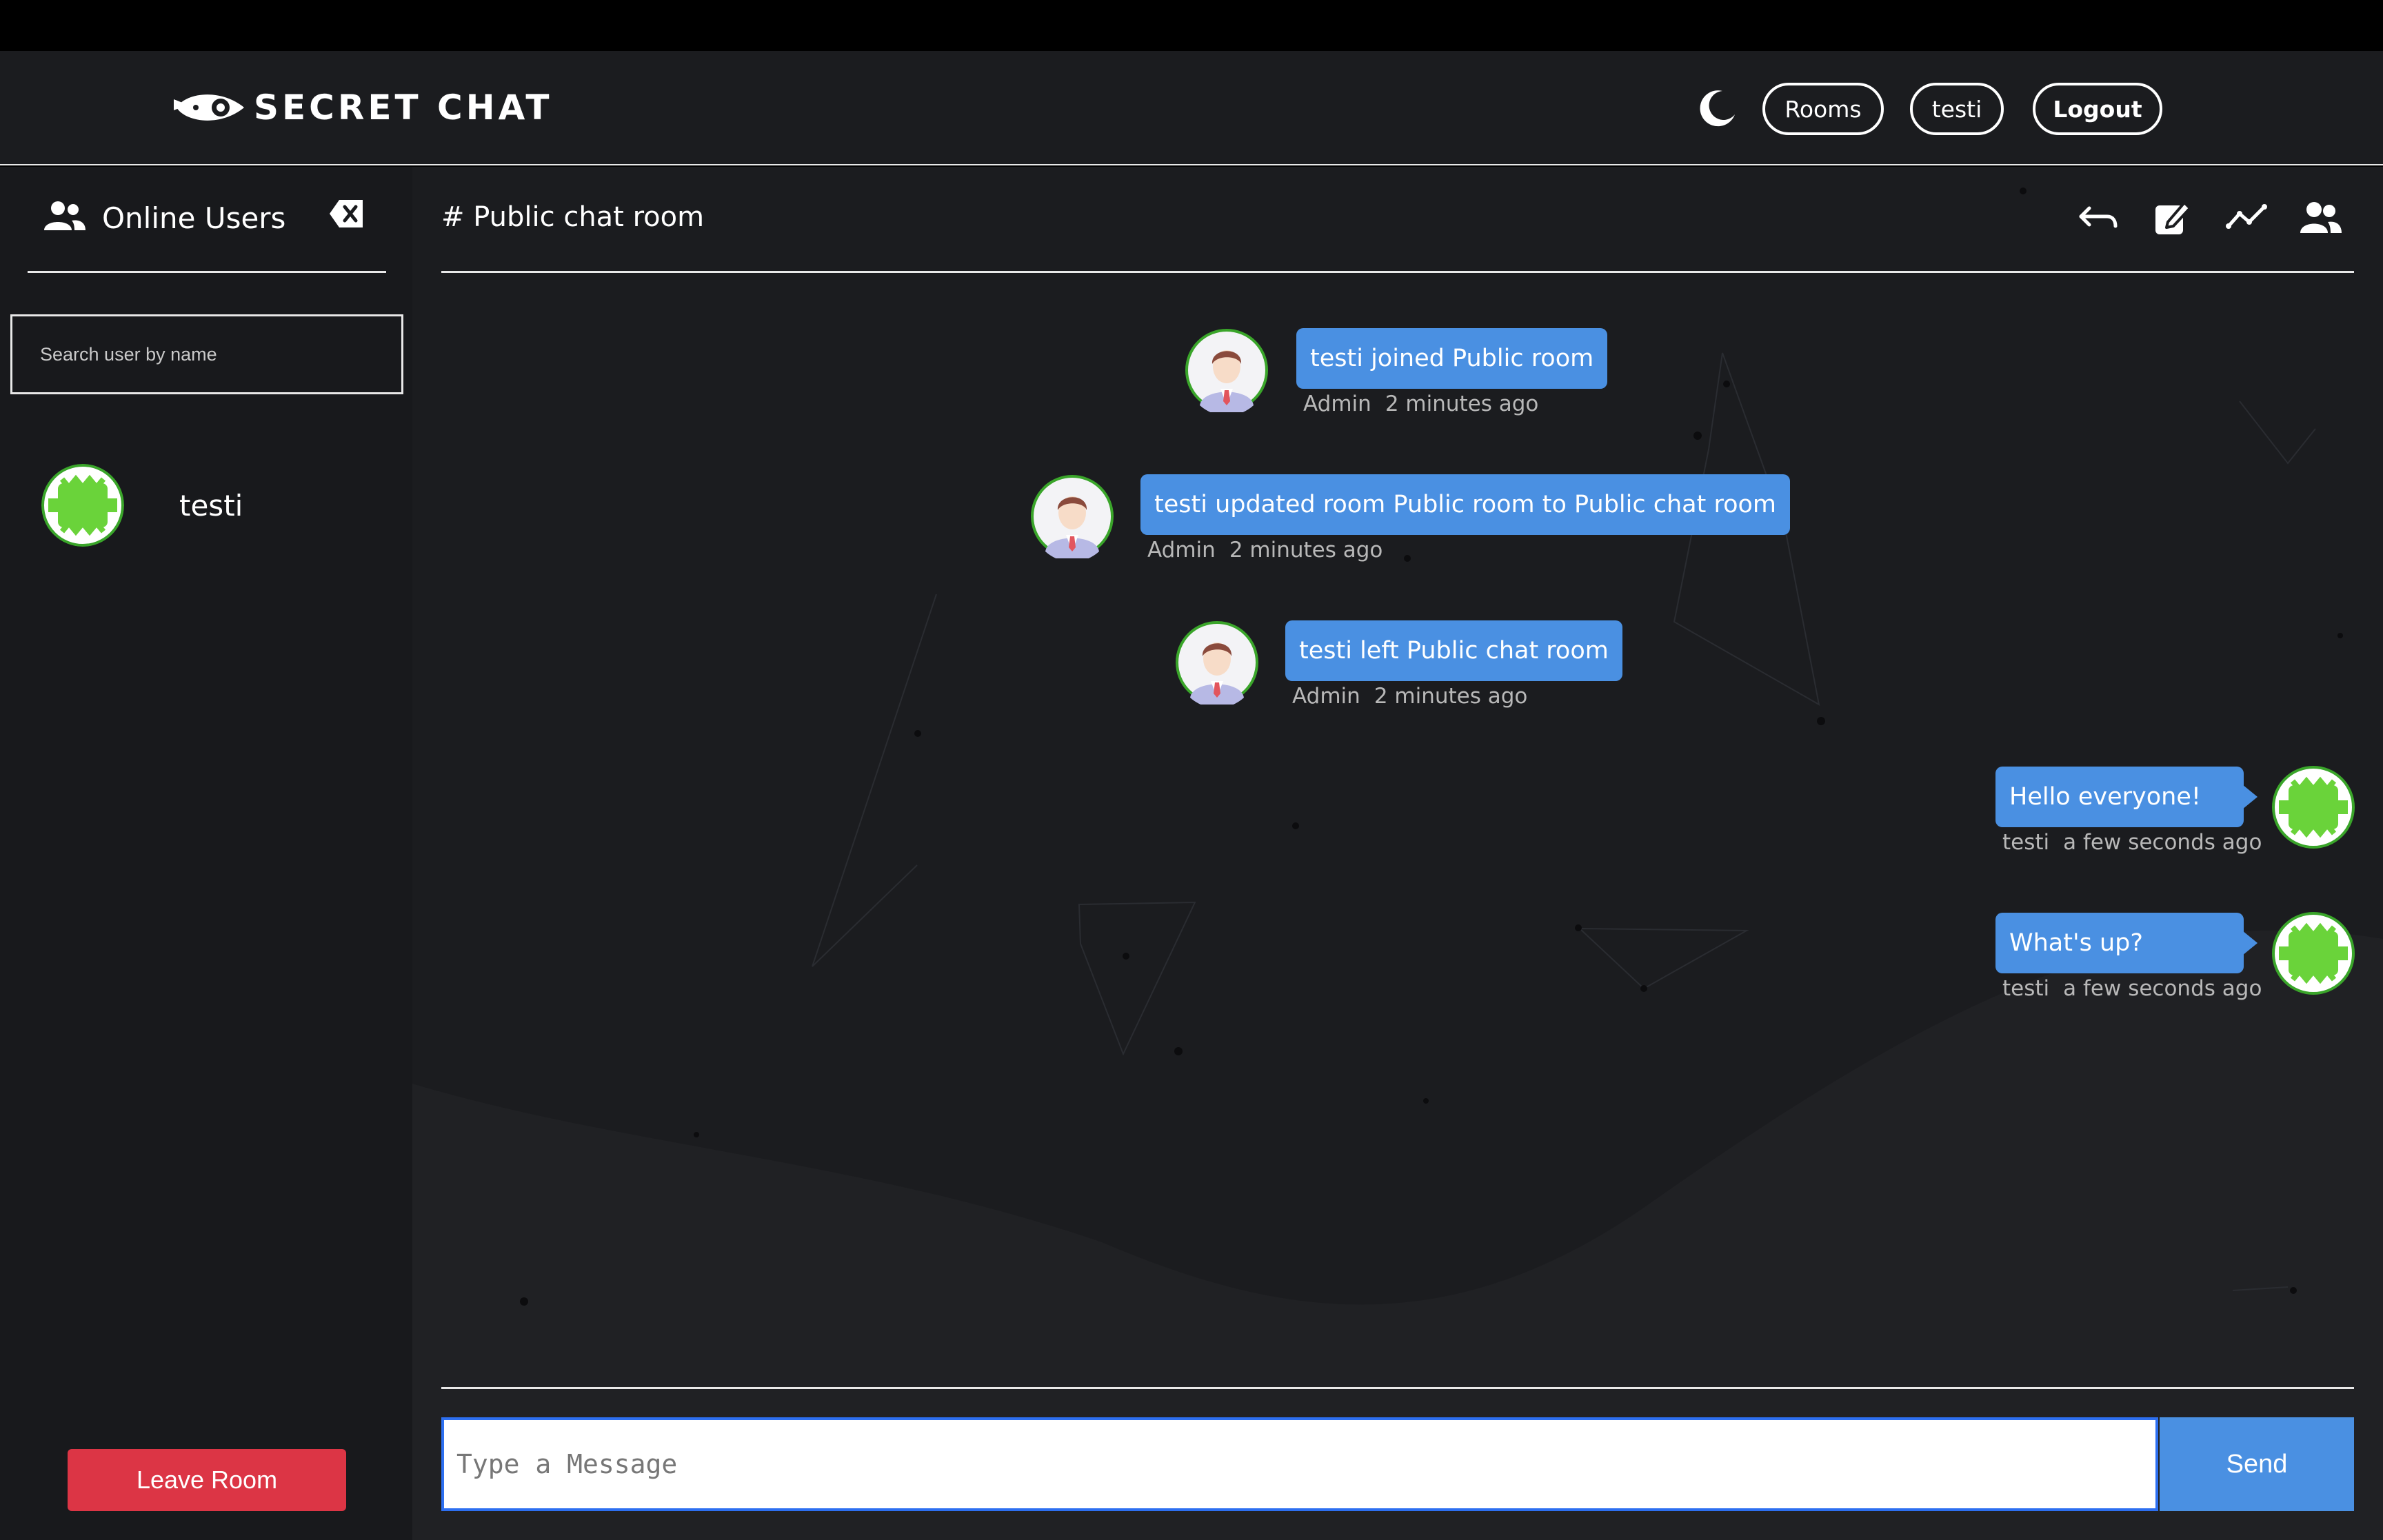 Image resolution: width=2383 pixels, height=1540 pixels. What do you see at coordinates (1452, 358) in the screenshot?
I see `message-bubble: testi joined Public room` at bounding box center [1452, 358].